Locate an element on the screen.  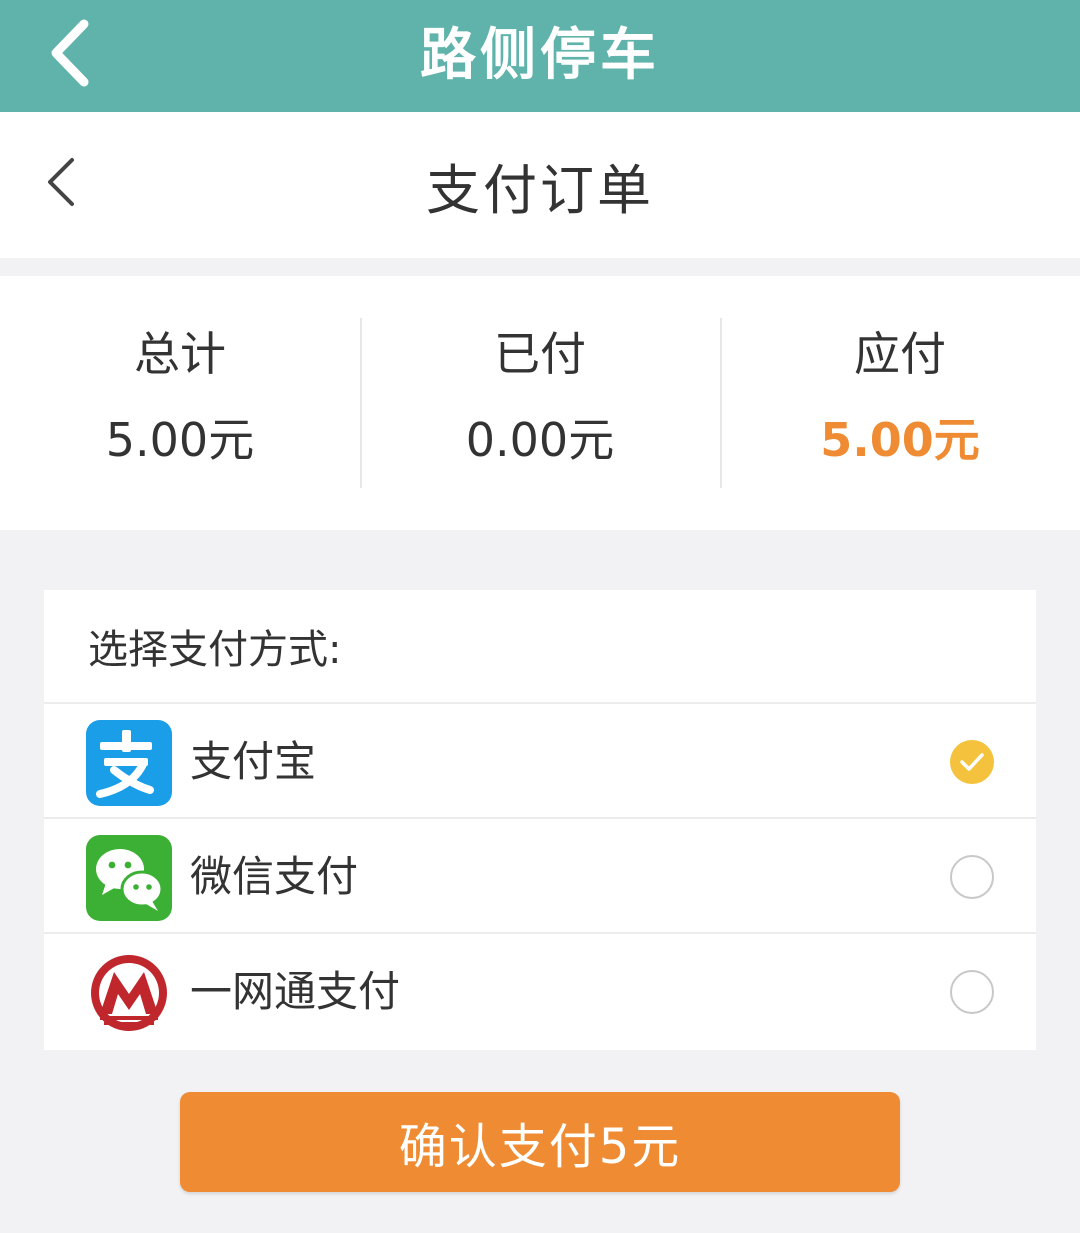
summary-total: 总计 5.00元 is located at coordinates (180, 403).